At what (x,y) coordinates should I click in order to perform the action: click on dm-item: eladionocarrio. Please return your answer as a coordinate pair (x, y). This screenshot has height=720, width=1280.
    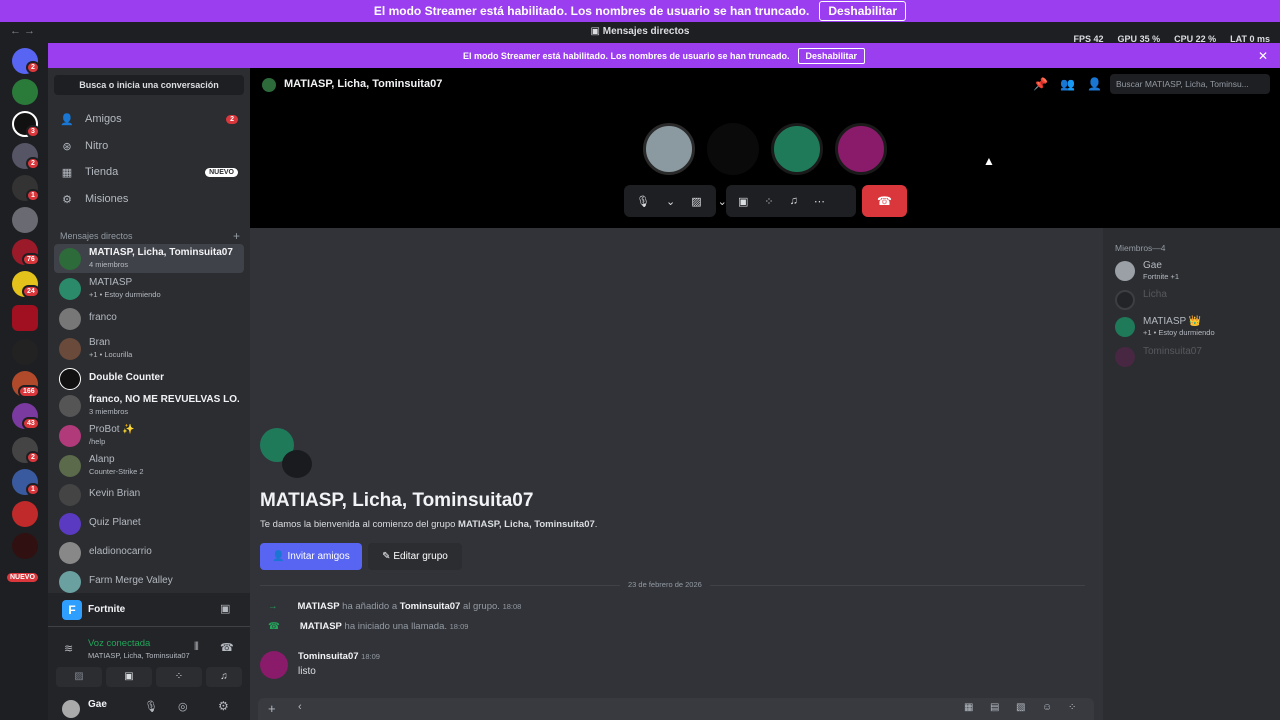
    Looking at the image, I should click on (149, 552).